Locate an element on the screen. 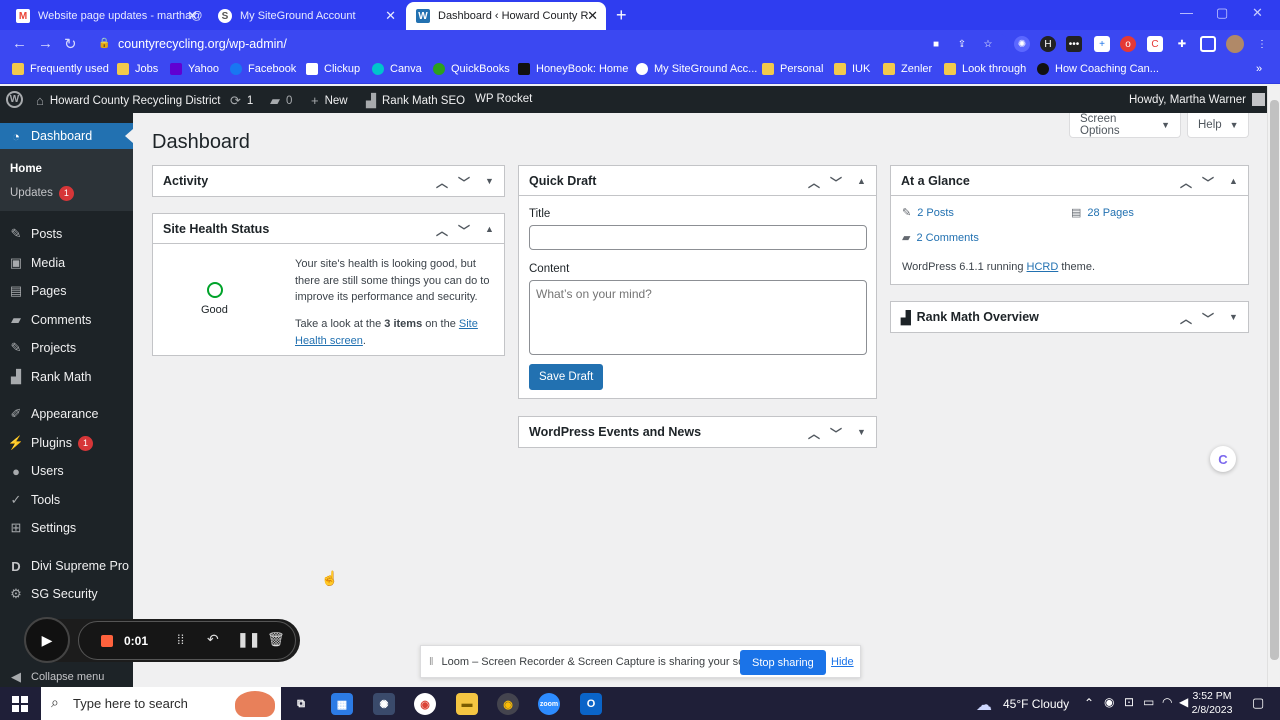 The width and height of the screenshot is (1280, 720). menu-icon: ⋮ is located at coordinates (1262, 44).